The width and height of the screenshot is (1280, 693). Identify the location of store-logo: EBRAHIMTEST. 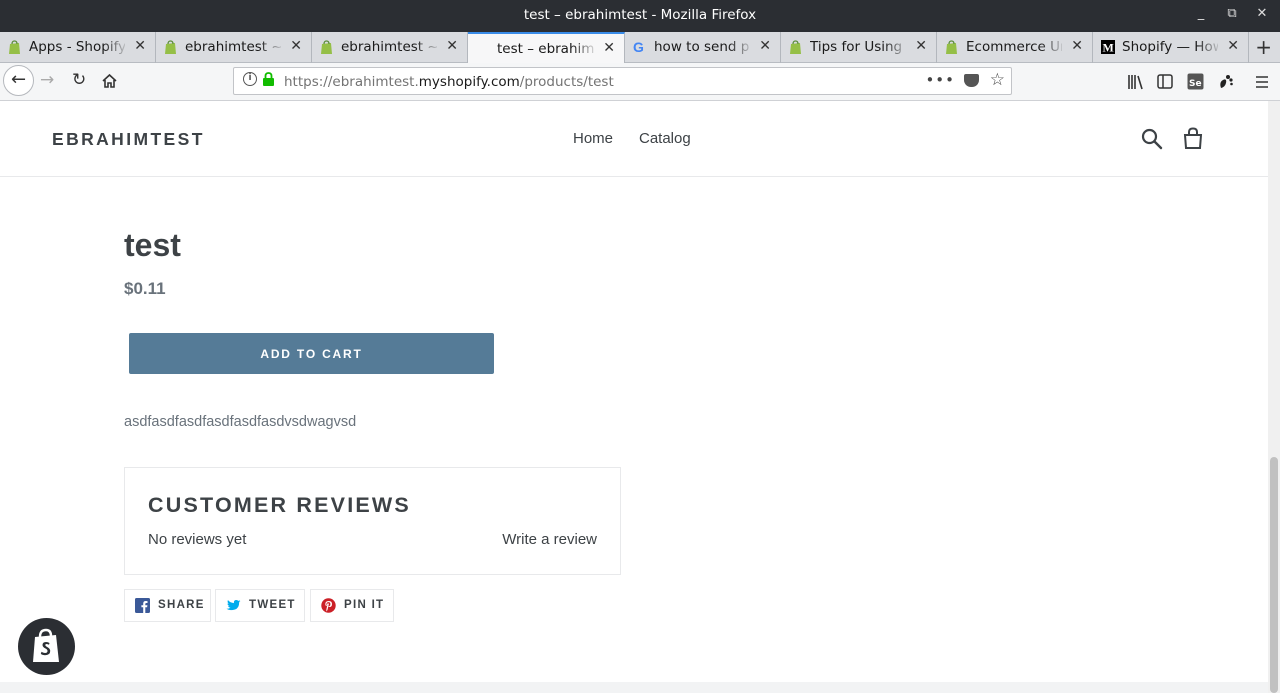
(128, 139).